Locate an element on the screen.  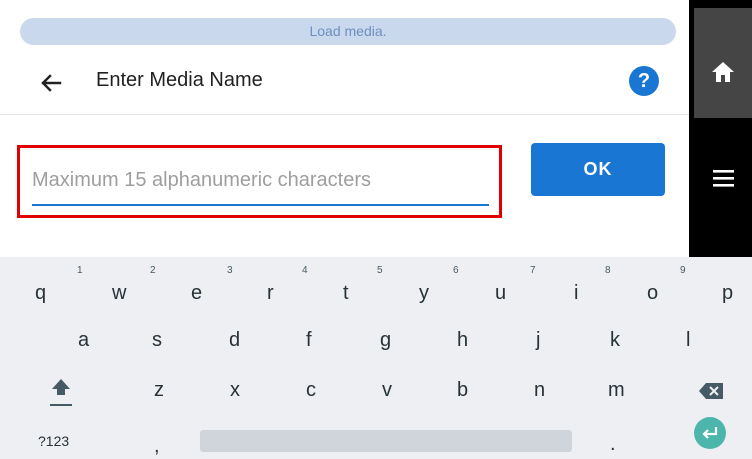
media-name-field-highlight is located at coordinates (259, 181).